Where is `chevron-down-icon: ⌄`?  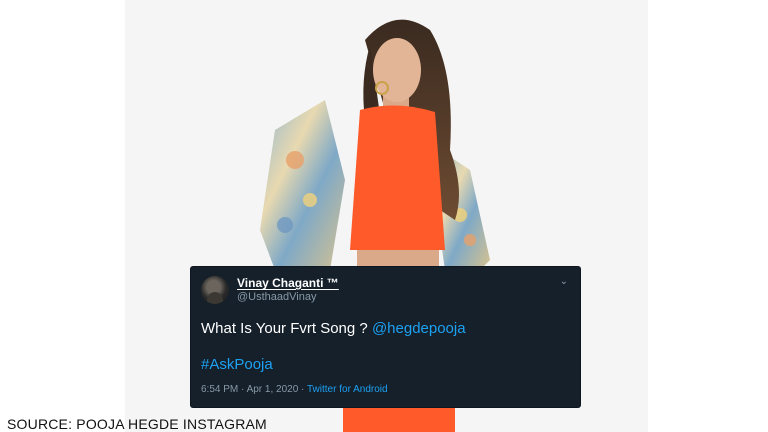 chevron-down-icon: ⌄ is located at coordinates (564, 281).